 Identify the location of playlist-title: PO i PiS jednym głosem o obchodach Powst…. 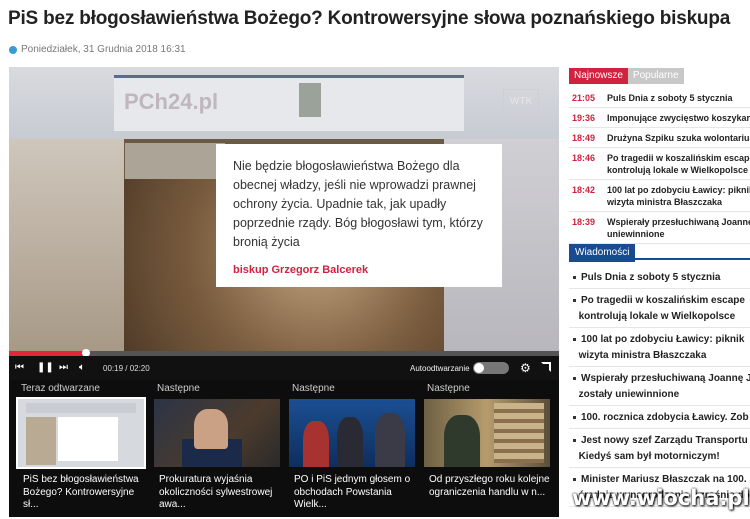
(355, 493).